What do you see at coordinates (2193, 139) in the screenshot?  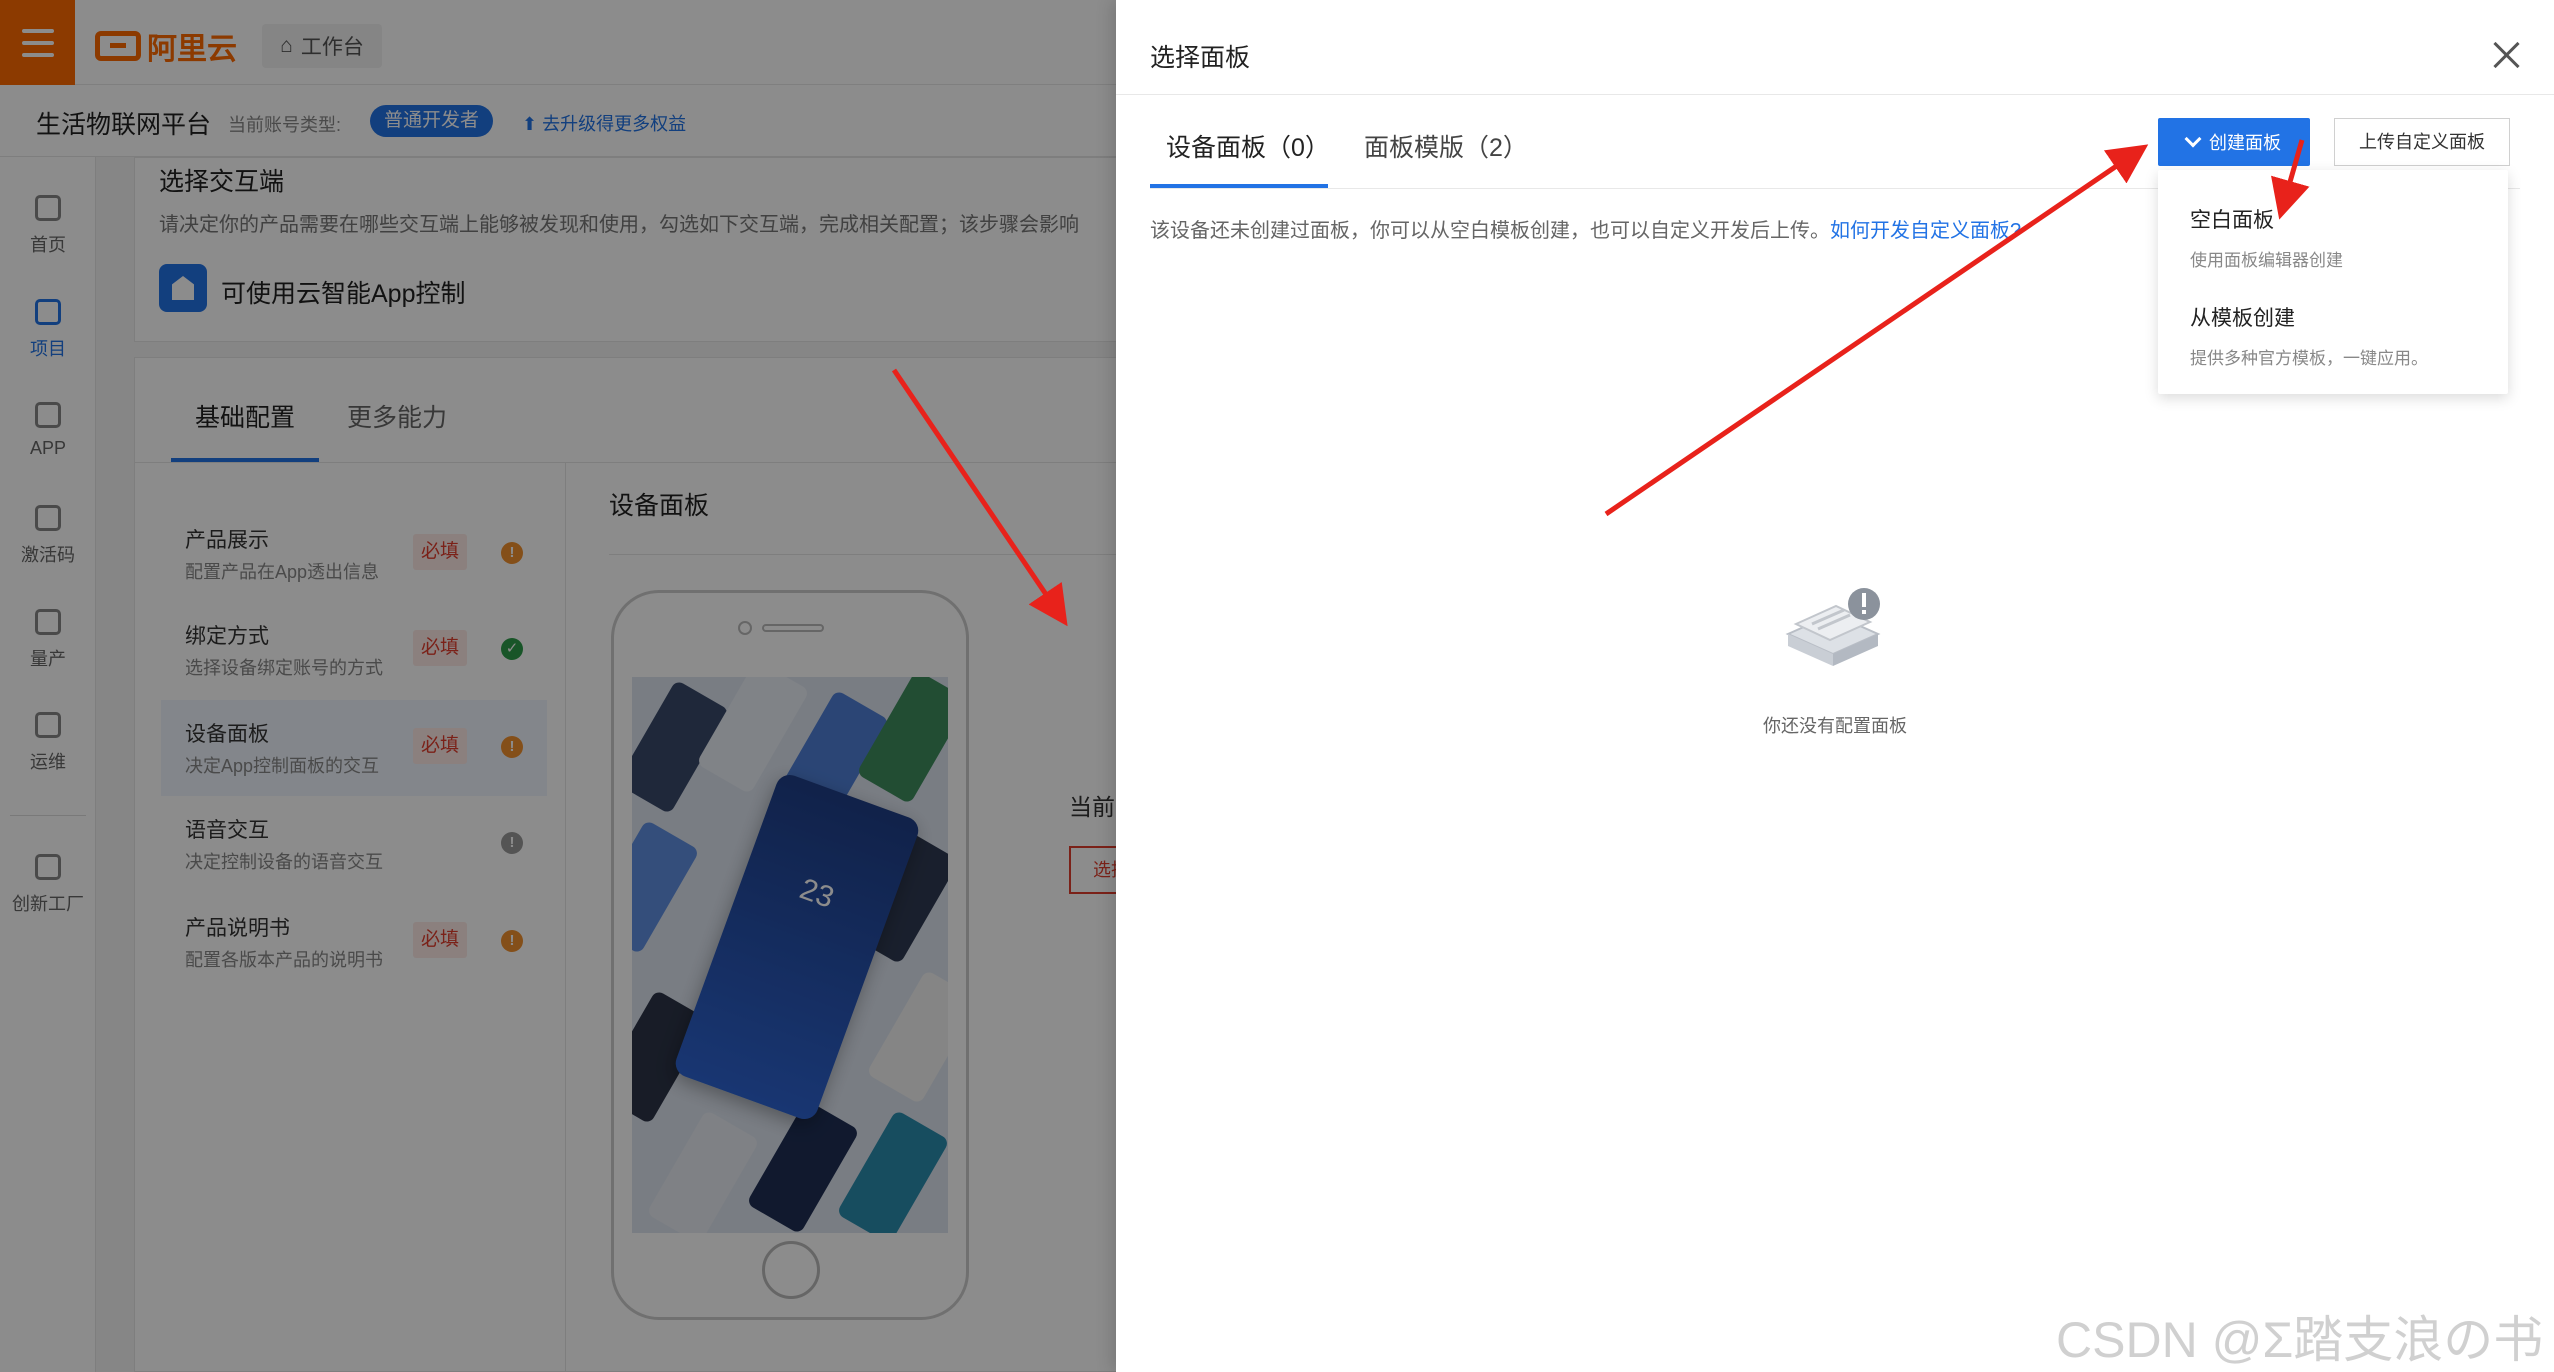 I see `chevron-down-icon` at bounding box center [2193, 139].